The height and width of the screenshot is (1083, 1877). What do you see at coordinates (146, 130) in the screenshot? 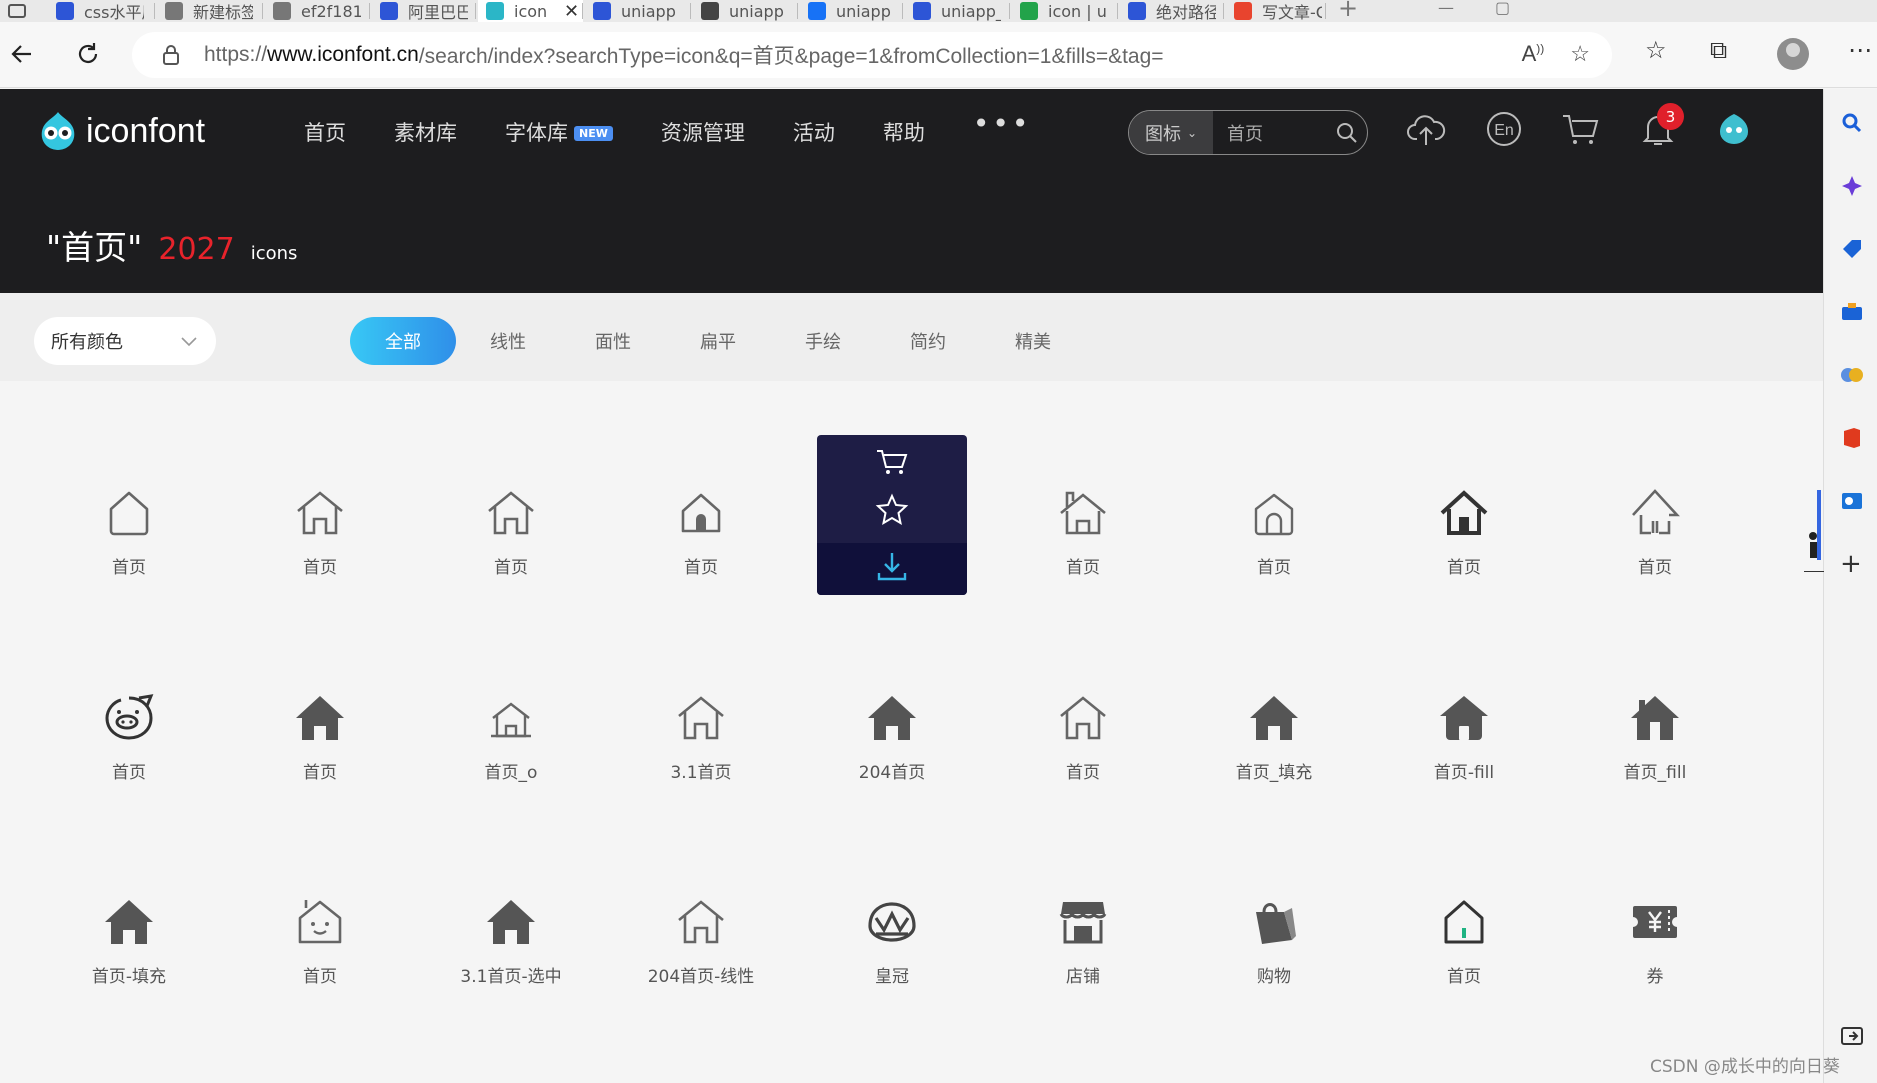
I see `logo-text: iconfont` at bounding box center [146, 130].